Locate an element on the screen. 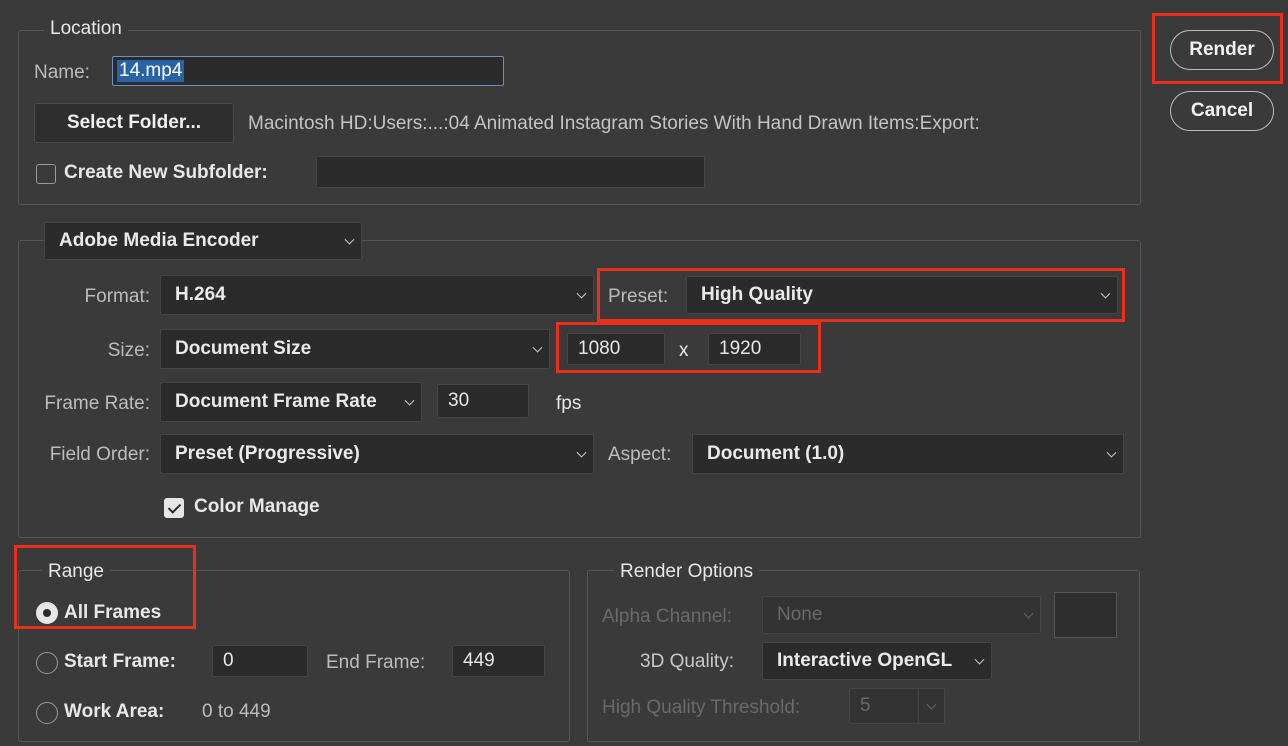 This screenshot has width=1288, height=746. 3d-quality-label: 3D Quality: is located at coordinates (687, 661).